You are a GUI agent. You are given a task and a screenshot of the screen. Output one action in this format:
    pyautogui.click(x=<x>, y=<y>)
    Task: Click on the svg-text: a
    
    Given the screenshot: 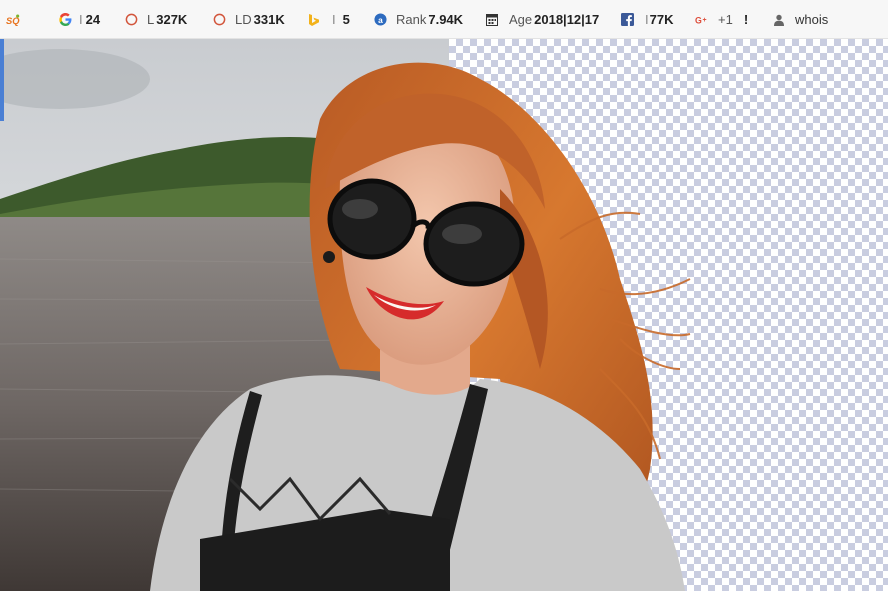 What is the action you would take?
    pyautogui.click(x=380, y=20)
    